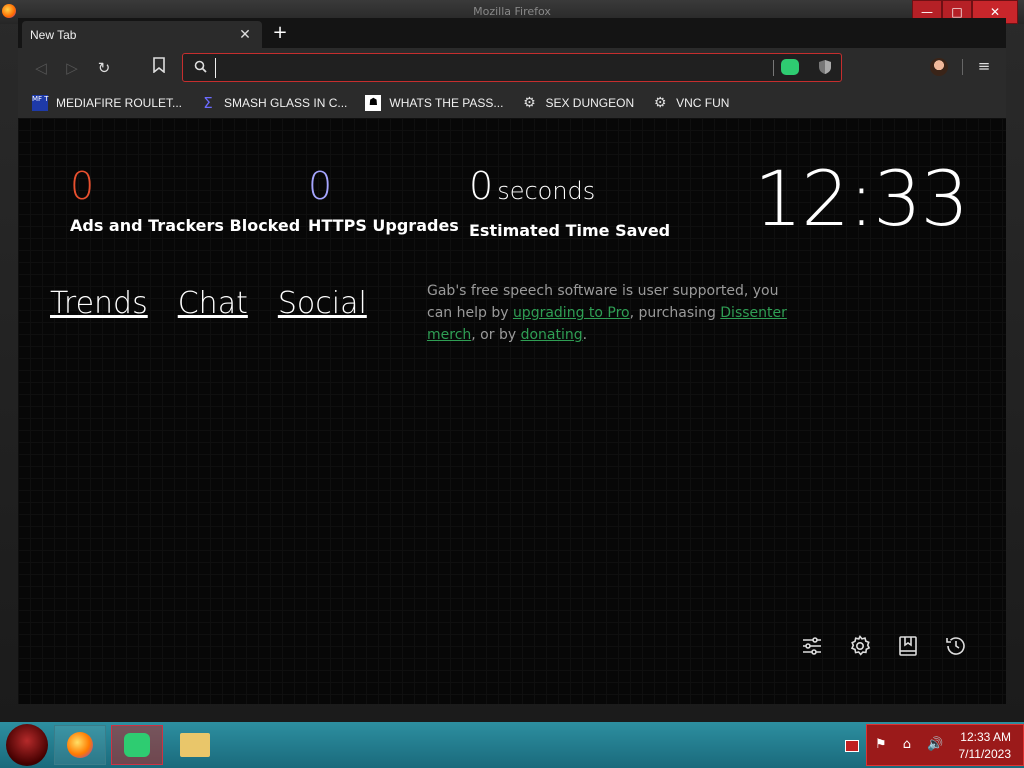 The height and width of the screenshot is (768, 1024). Describe the element at coordinates (185, 225) in the screenshot. I see `ads-blocked-label: Ads and Trackers Blocked` at that location.